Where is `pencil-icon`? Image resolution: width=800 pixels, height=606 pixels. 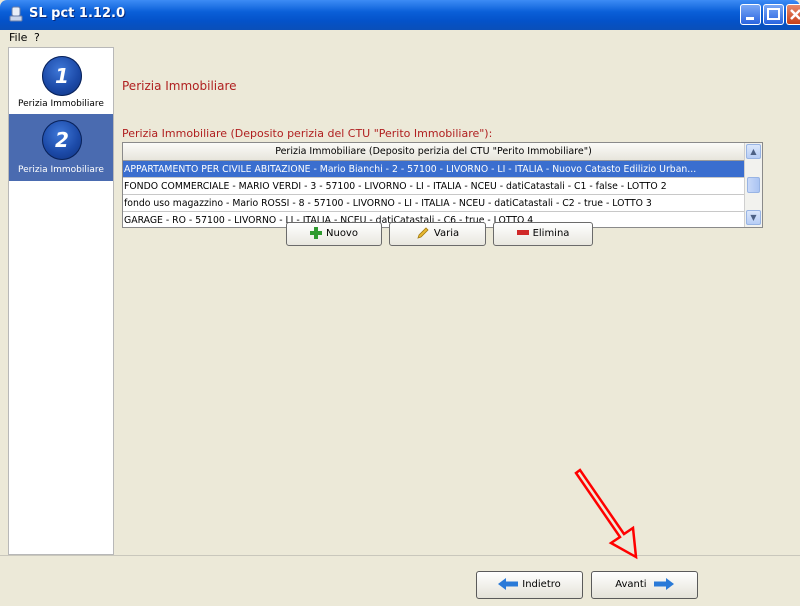 pencil-icon is located at coordinates (423, 233).